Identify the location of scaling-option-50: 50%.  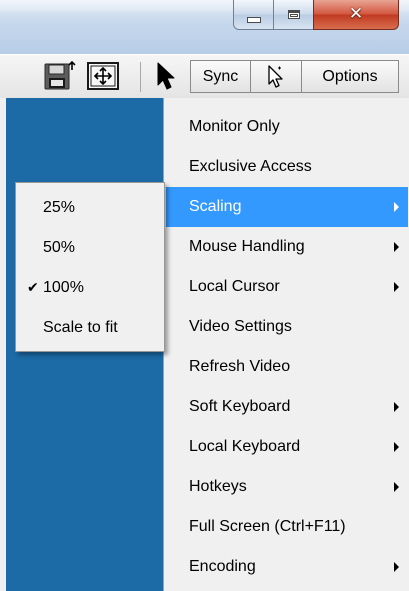
(90, 248).